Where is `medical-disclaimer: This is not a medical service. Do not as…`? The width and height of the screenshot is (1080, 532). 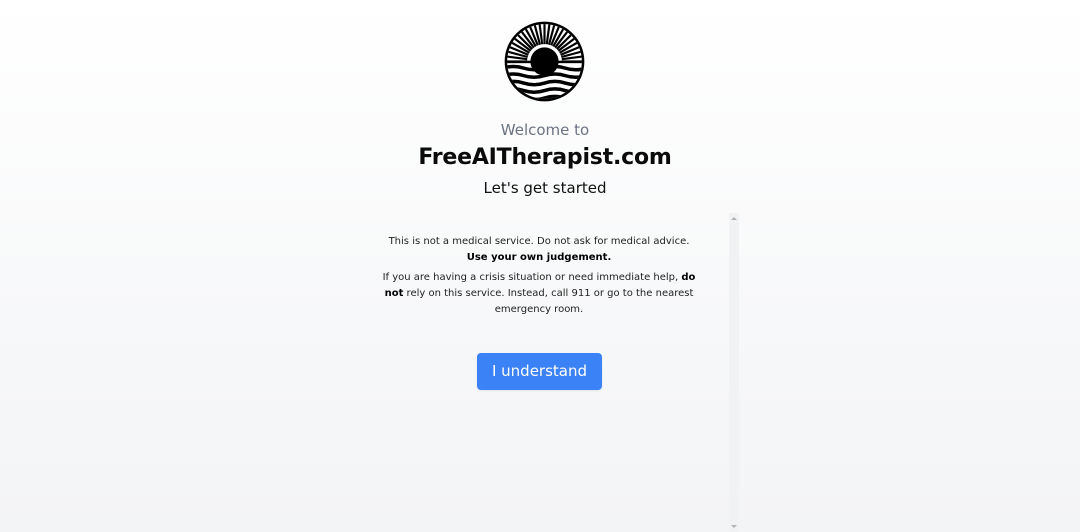
medical-disclaimer: This is not a medical service. Do not as… is located at coordinates (539, 250).